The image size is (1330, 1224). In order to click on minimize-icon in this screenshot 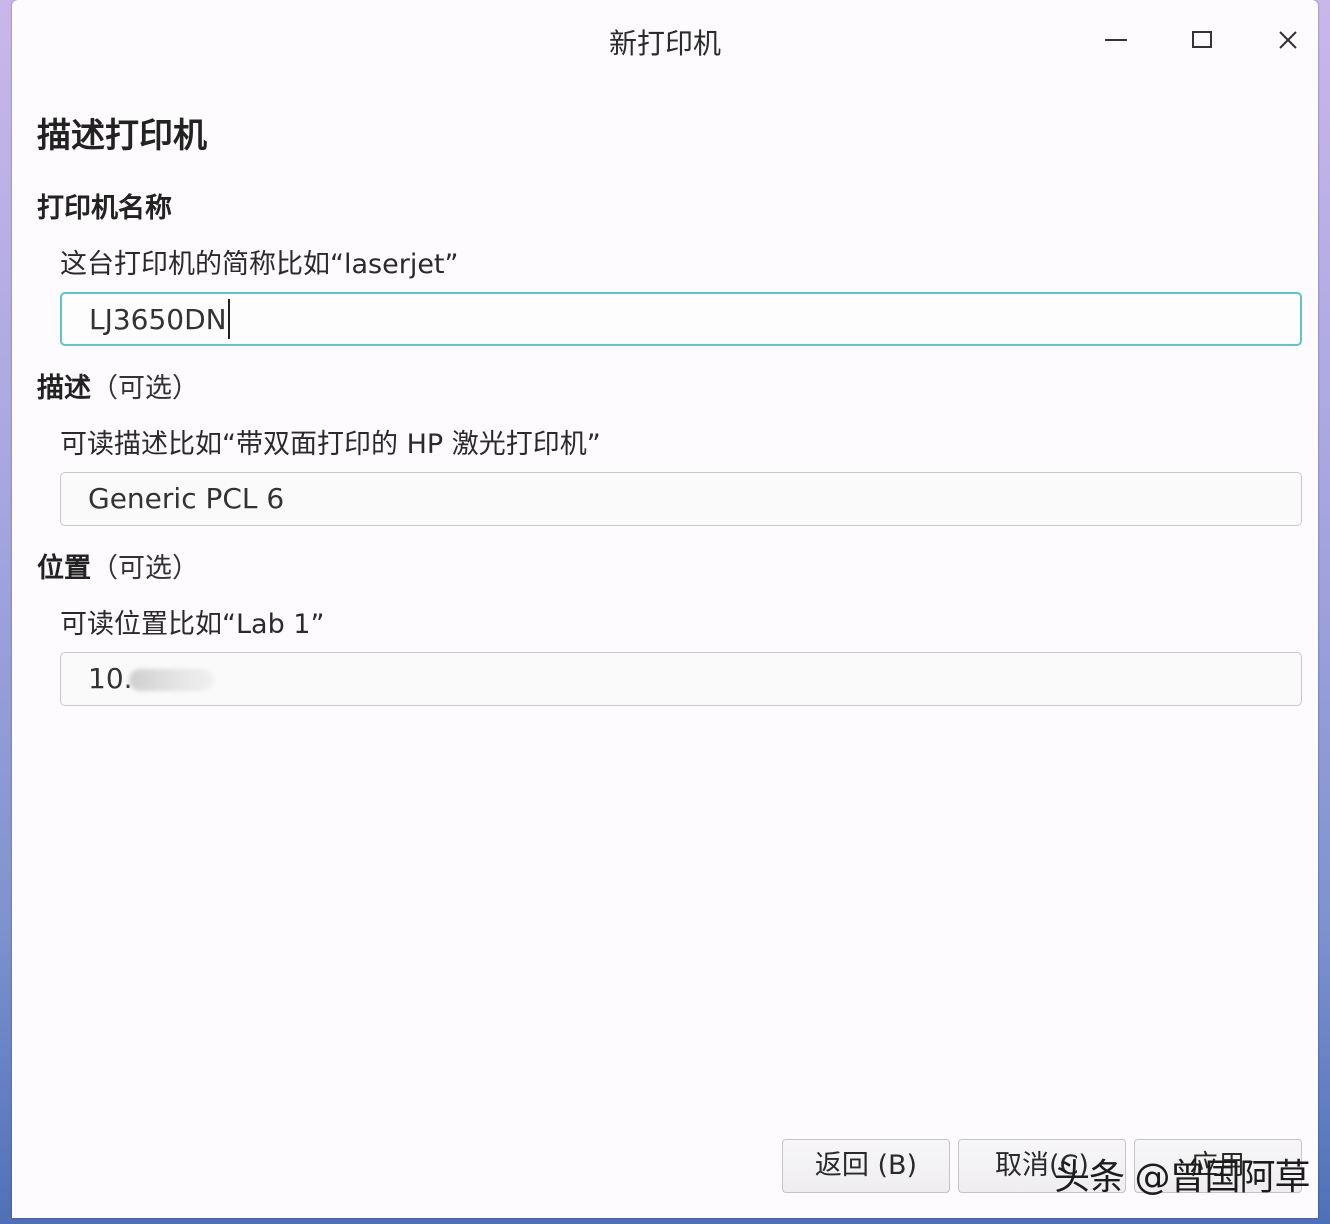, I will do `click(1116, 40)`.